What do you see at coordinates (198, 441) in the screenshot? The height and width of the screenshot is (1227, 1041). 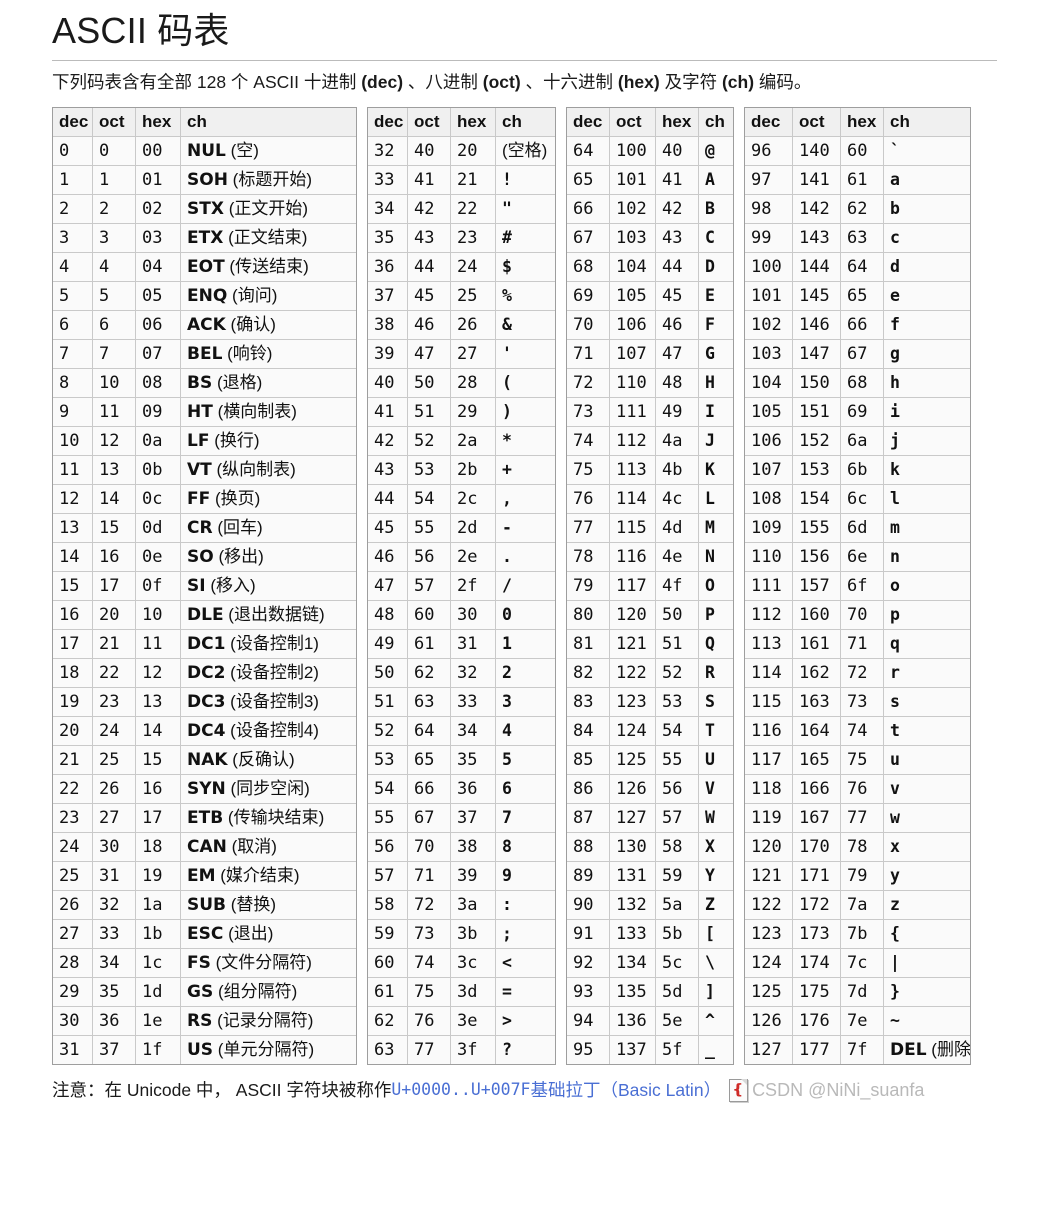 I see `ch-abbr: LF` at bounding box center [198, 441].